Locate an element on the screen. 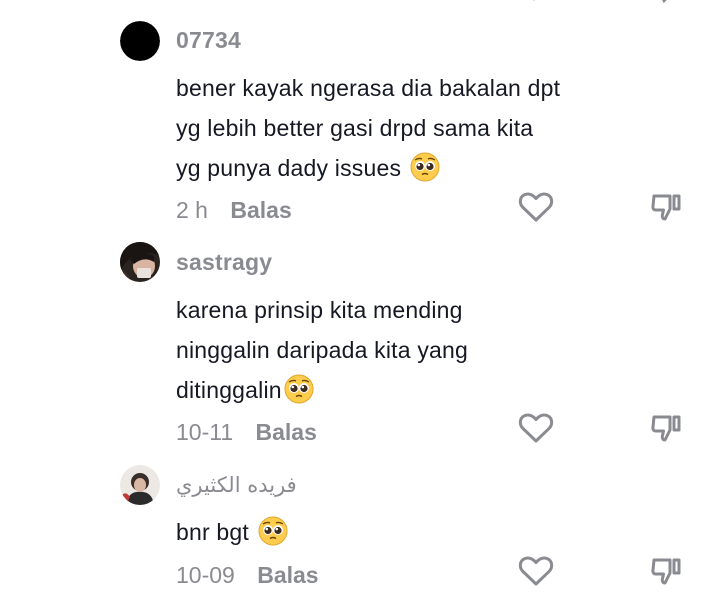 The image size is (720, 605). username: 07734 is located at coordinates (208, 40).